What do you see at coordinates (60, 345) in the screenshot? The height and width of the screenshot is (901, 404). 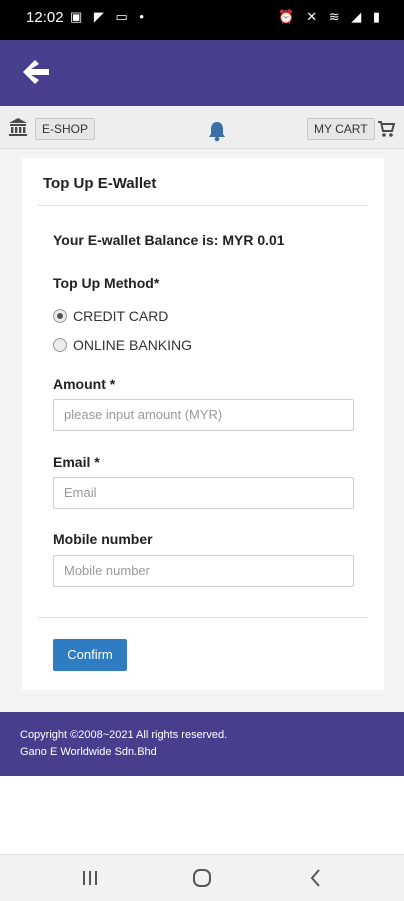 I see `online-banking-radio` at bounding box center [60, 345].